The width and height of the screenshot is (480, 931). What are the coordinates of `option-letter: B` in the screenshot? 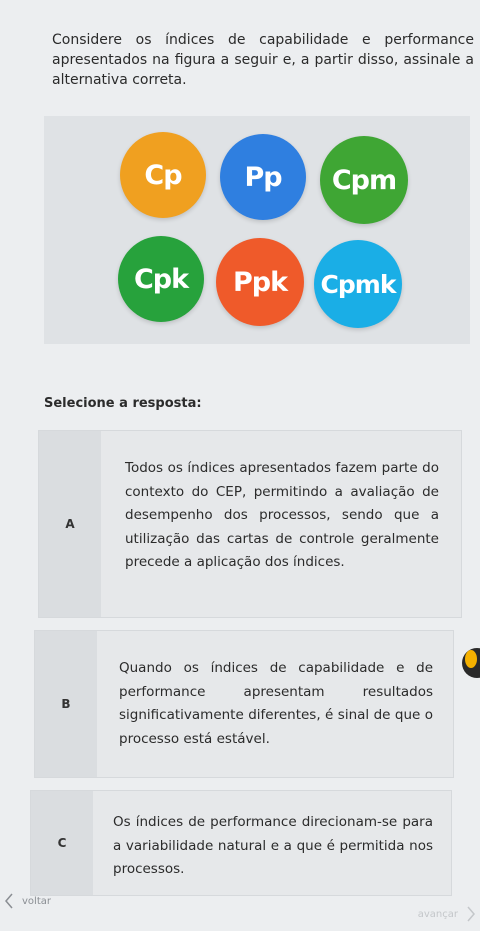 It's located at (66, 704).